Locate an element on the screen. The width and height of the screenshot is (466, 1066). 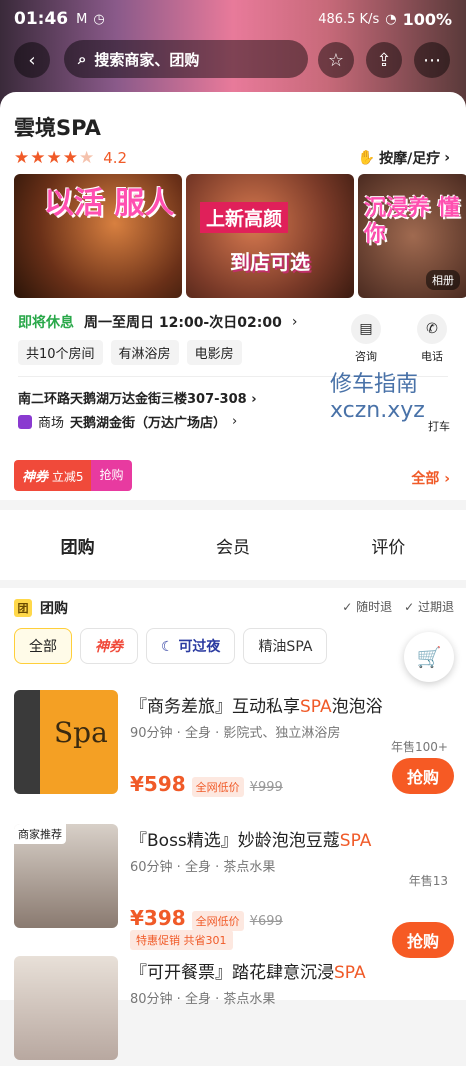
share-icon: ⇪ is located at coordinates (384, 60).